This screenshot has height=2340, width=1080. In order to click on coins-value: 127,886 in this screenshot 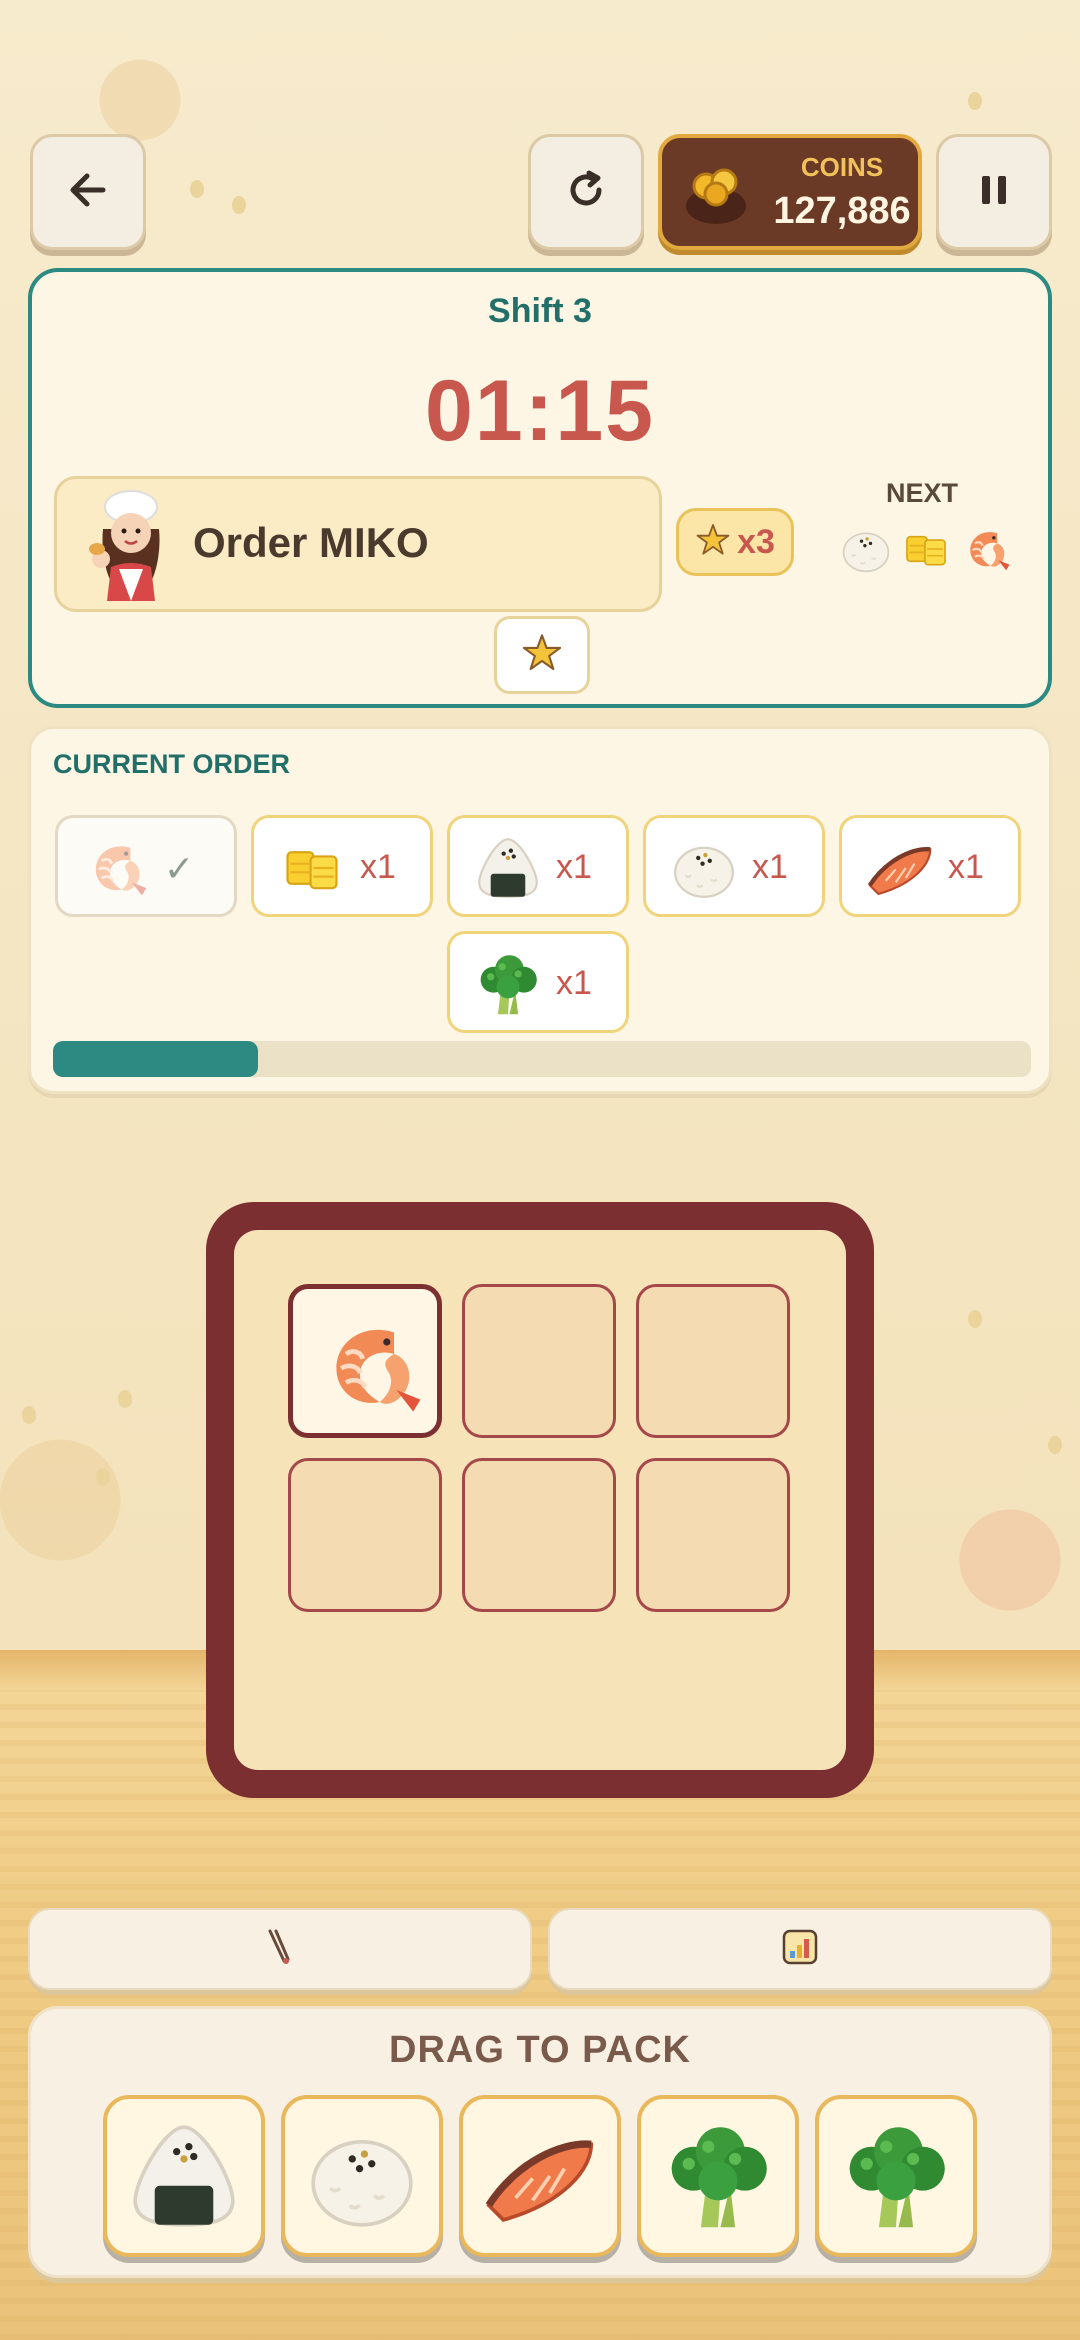, I will do `click(842, 211)`.